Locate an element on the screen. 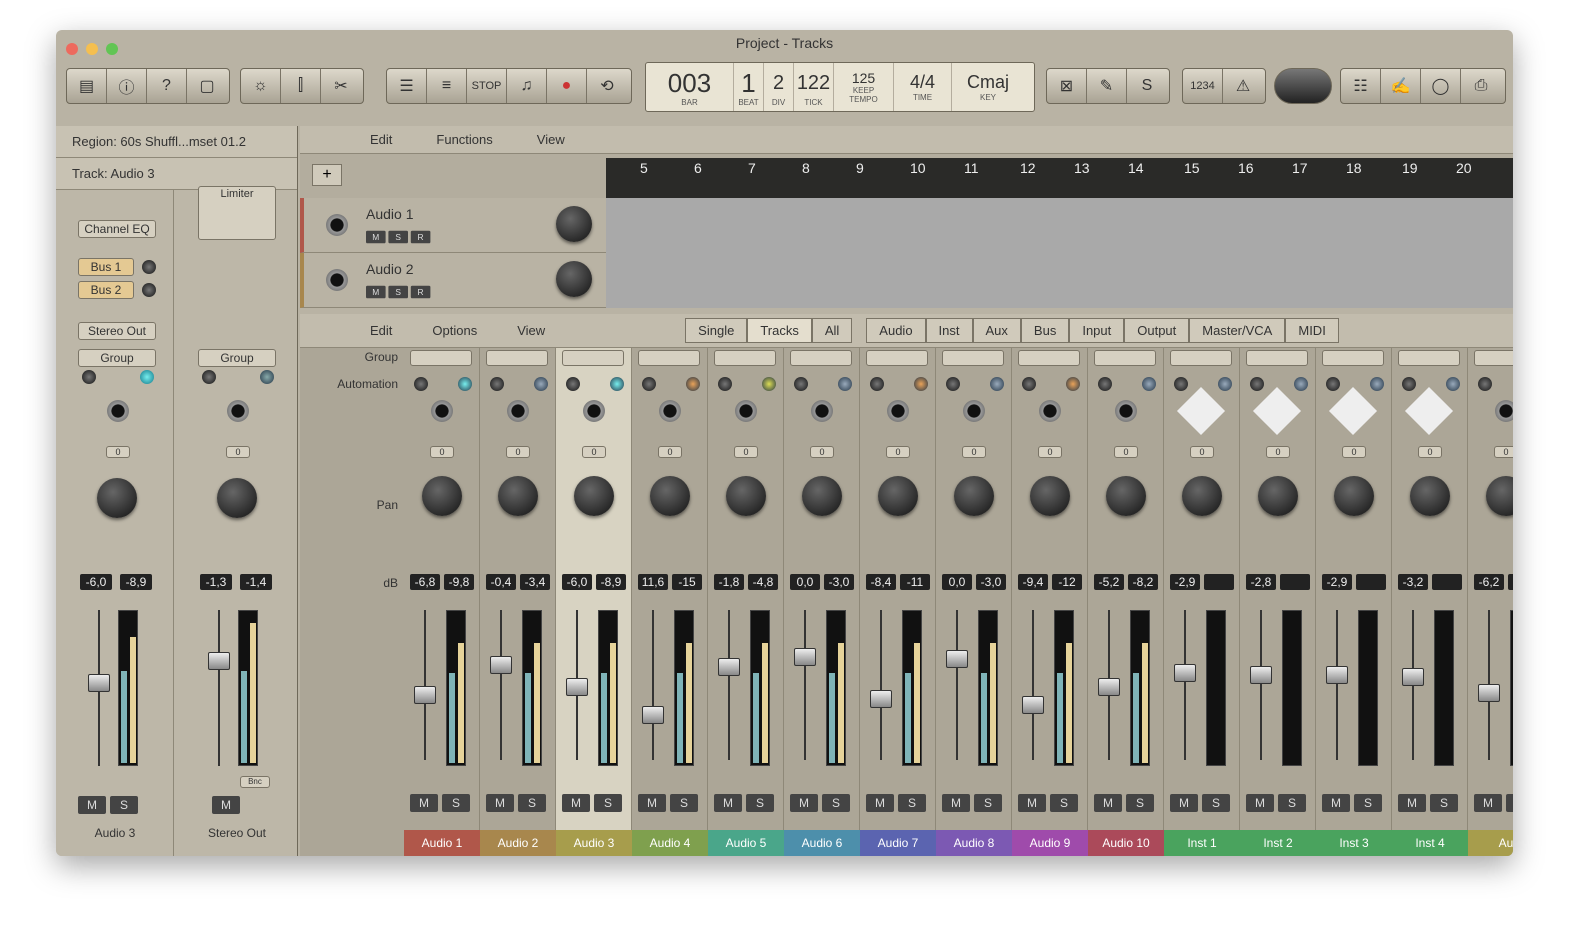 Image resolution: width=1583 pixels, height=950 pixels. channel-name: Audio 3 is located at coordinates (594, 843).